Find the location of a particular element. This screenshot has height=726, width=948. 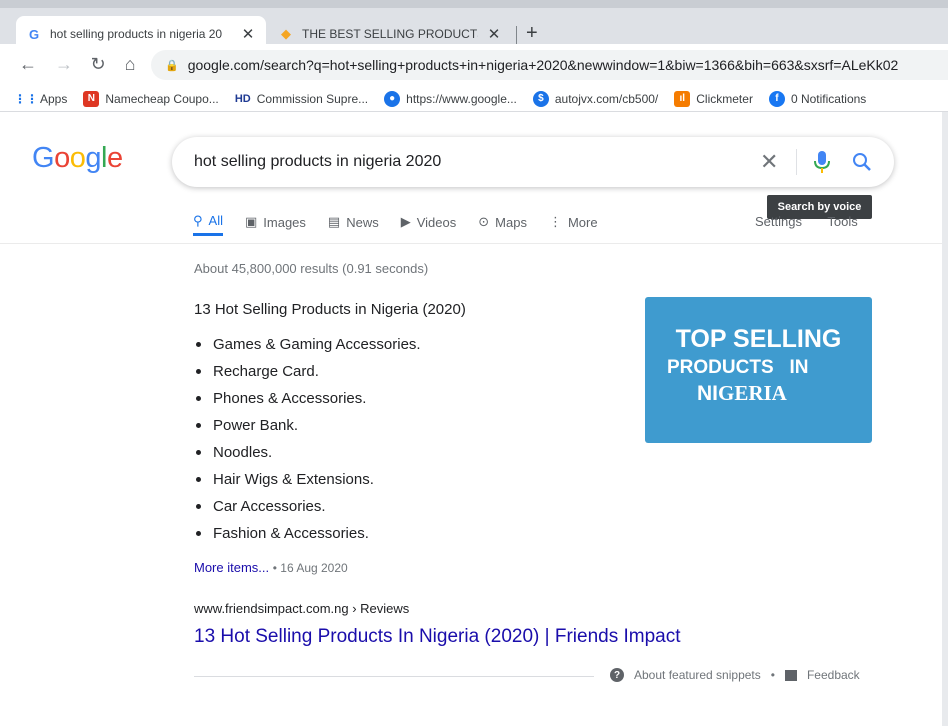

feedback-link: Feedback is located at coordinates (833, 675).